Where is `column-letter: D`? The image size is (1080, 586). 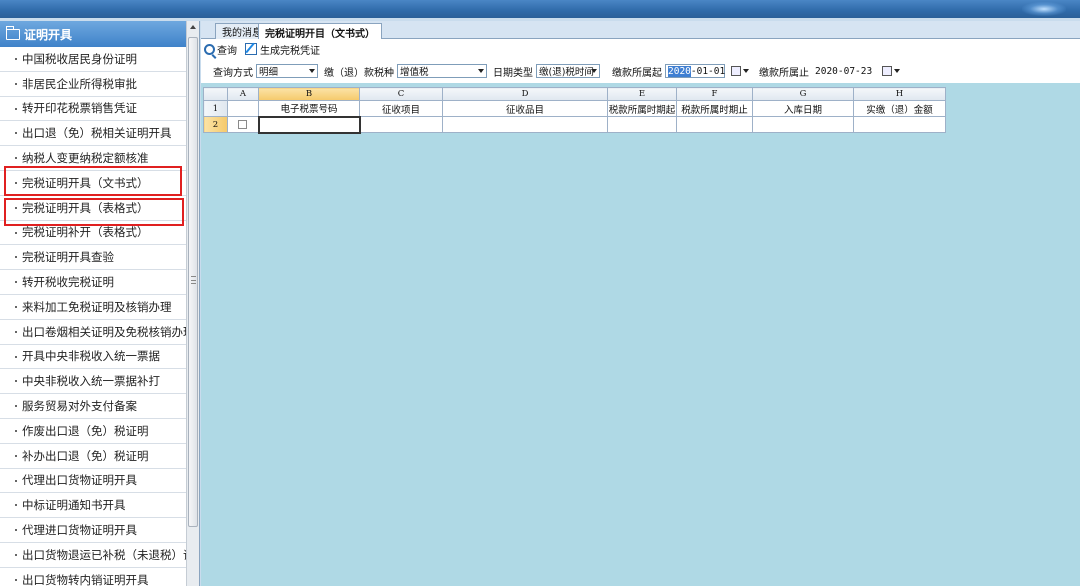
column-letter: D is located at coordinates (525, 94).